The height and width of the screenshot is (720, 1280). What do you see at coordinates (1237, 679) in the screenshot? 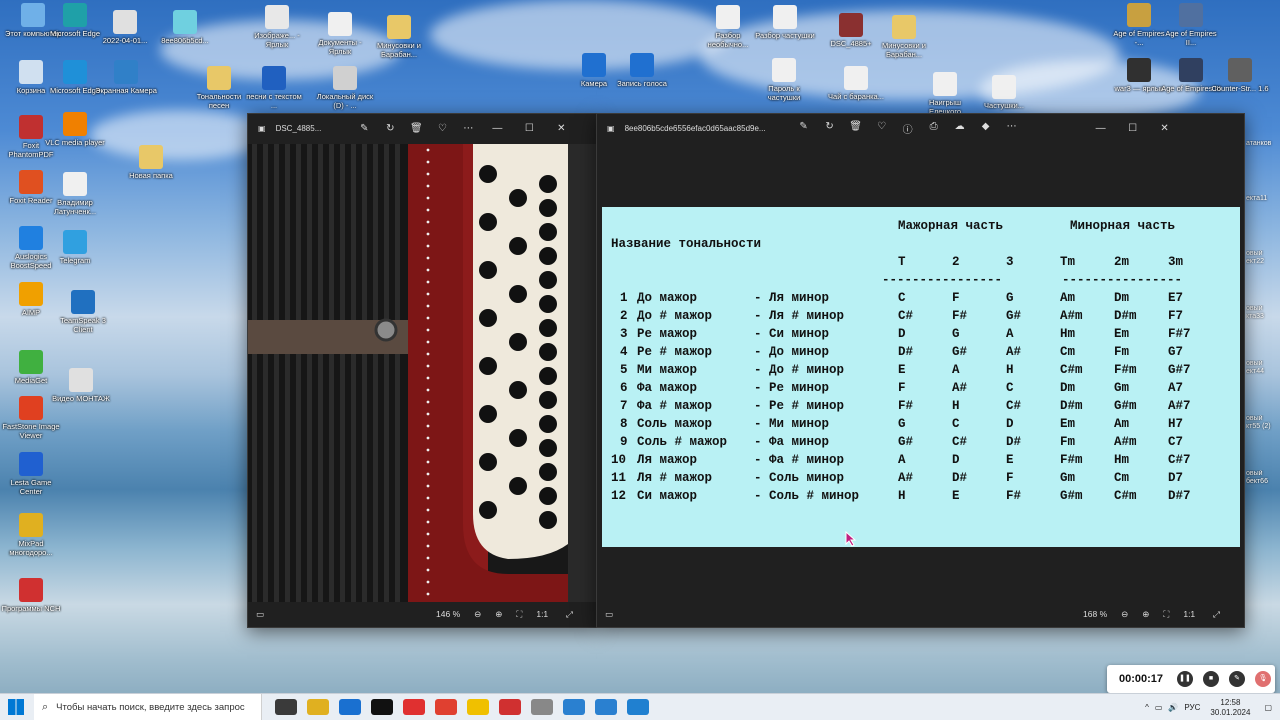
I see `draw-button: ✎` at bounding box center [1237, 679].